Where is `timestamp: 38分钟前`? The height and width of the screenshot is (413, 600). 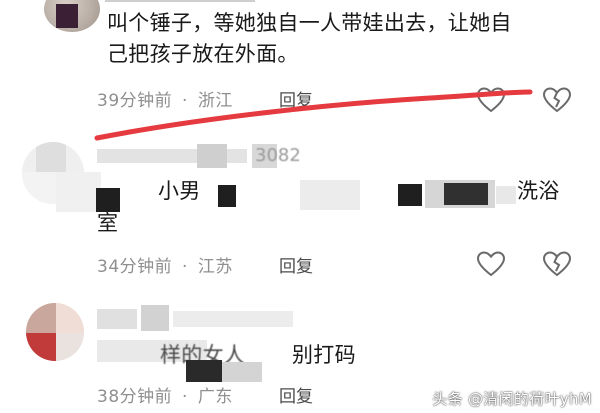 timestamp: 38分钟前 is located at coordinates (135, 397).